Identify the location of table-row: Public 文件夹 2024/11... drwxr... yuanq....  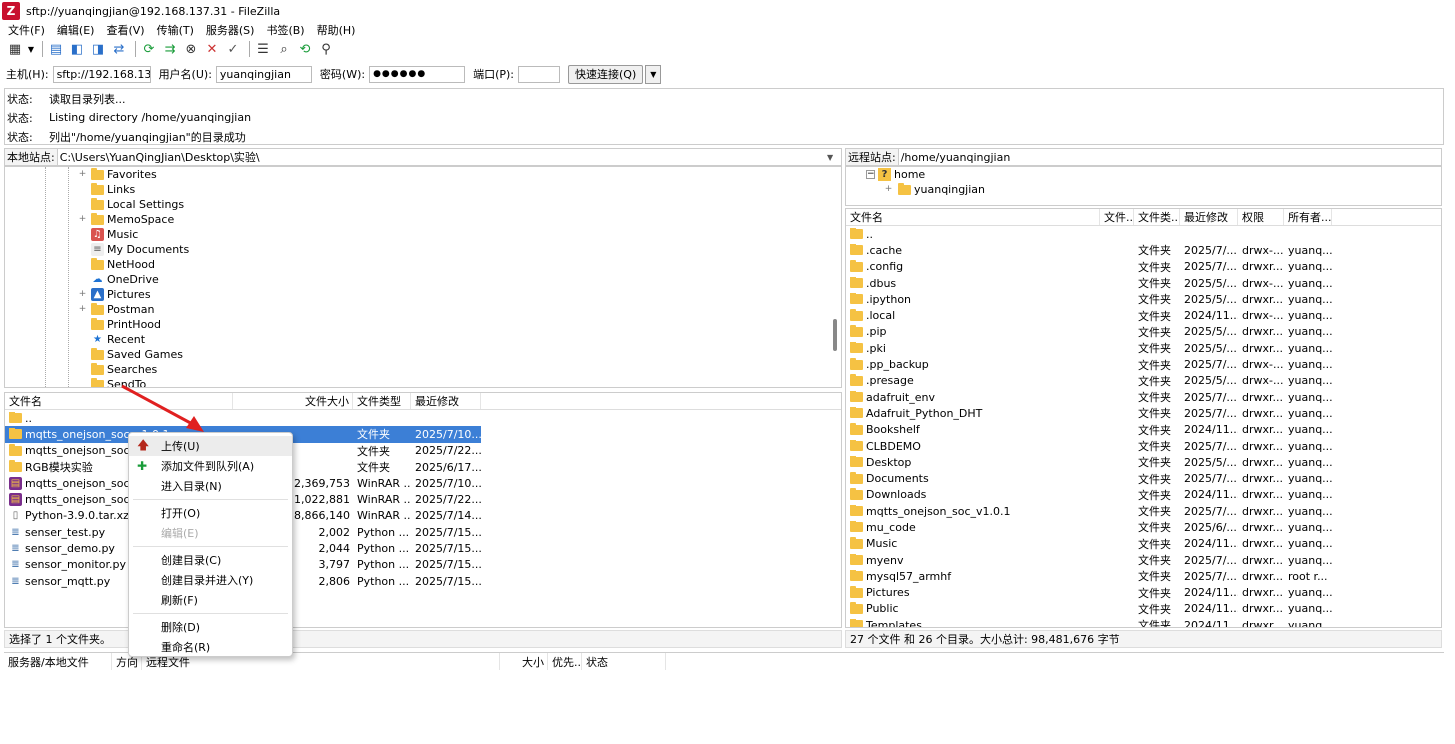
(1143, 609).